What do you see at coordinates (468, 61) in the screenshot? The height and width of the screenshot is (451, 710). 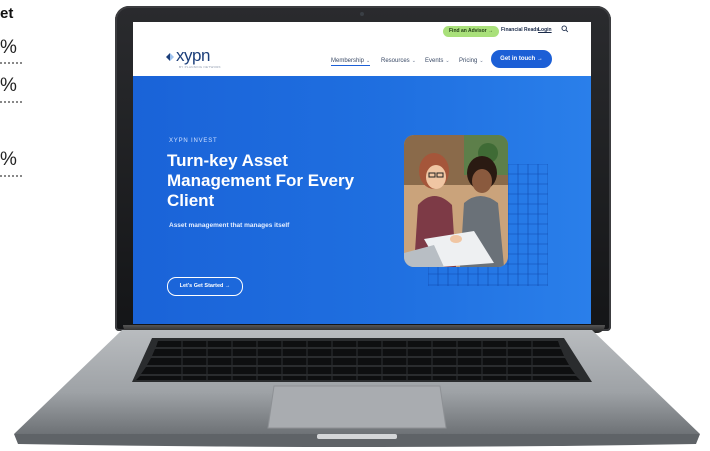 I see `nav-item-label: Pricing` at bounding box center [468, 61].